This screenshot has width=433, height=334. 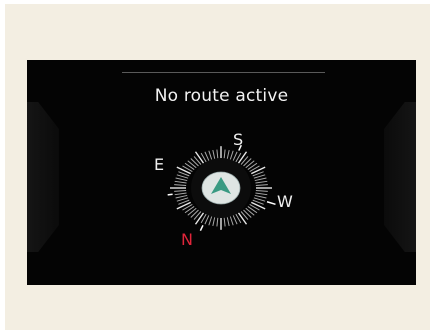 What do you see at coordinates (223, 72) in the screenshot?
I see `top-divider` at bounding box center [223, 72].